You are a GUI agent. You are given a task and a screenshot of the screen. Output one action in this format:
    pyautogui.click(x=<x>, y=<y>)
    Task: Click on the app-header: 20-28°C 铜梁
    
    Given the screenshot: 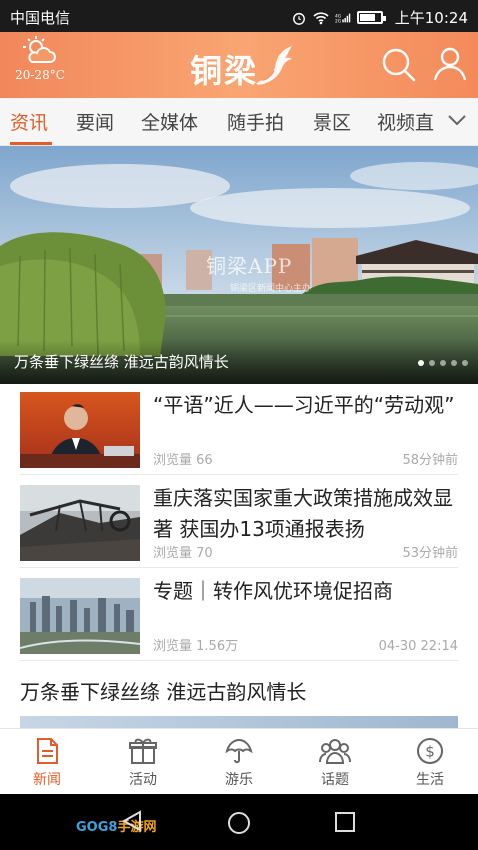 What is the action you would take?
    pyautogui.click(x=239, y=65)
    